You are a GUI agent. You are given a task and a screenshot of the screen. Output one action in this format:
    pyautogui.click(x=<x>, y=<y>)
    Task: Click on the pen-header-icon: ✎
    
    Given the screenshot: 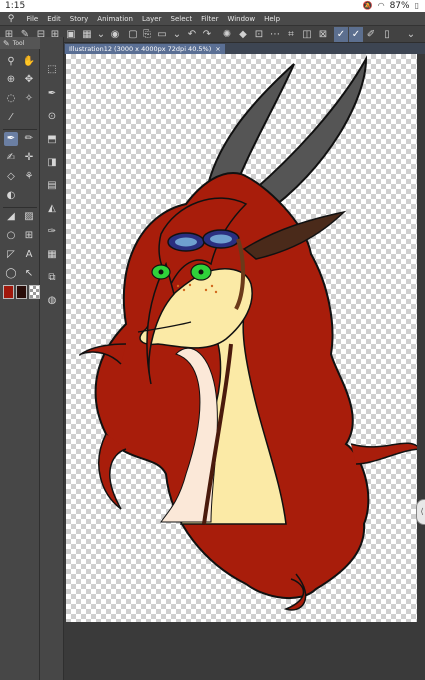 What is the action you would take?
    pyautogui.click(x=6, y=43)
    